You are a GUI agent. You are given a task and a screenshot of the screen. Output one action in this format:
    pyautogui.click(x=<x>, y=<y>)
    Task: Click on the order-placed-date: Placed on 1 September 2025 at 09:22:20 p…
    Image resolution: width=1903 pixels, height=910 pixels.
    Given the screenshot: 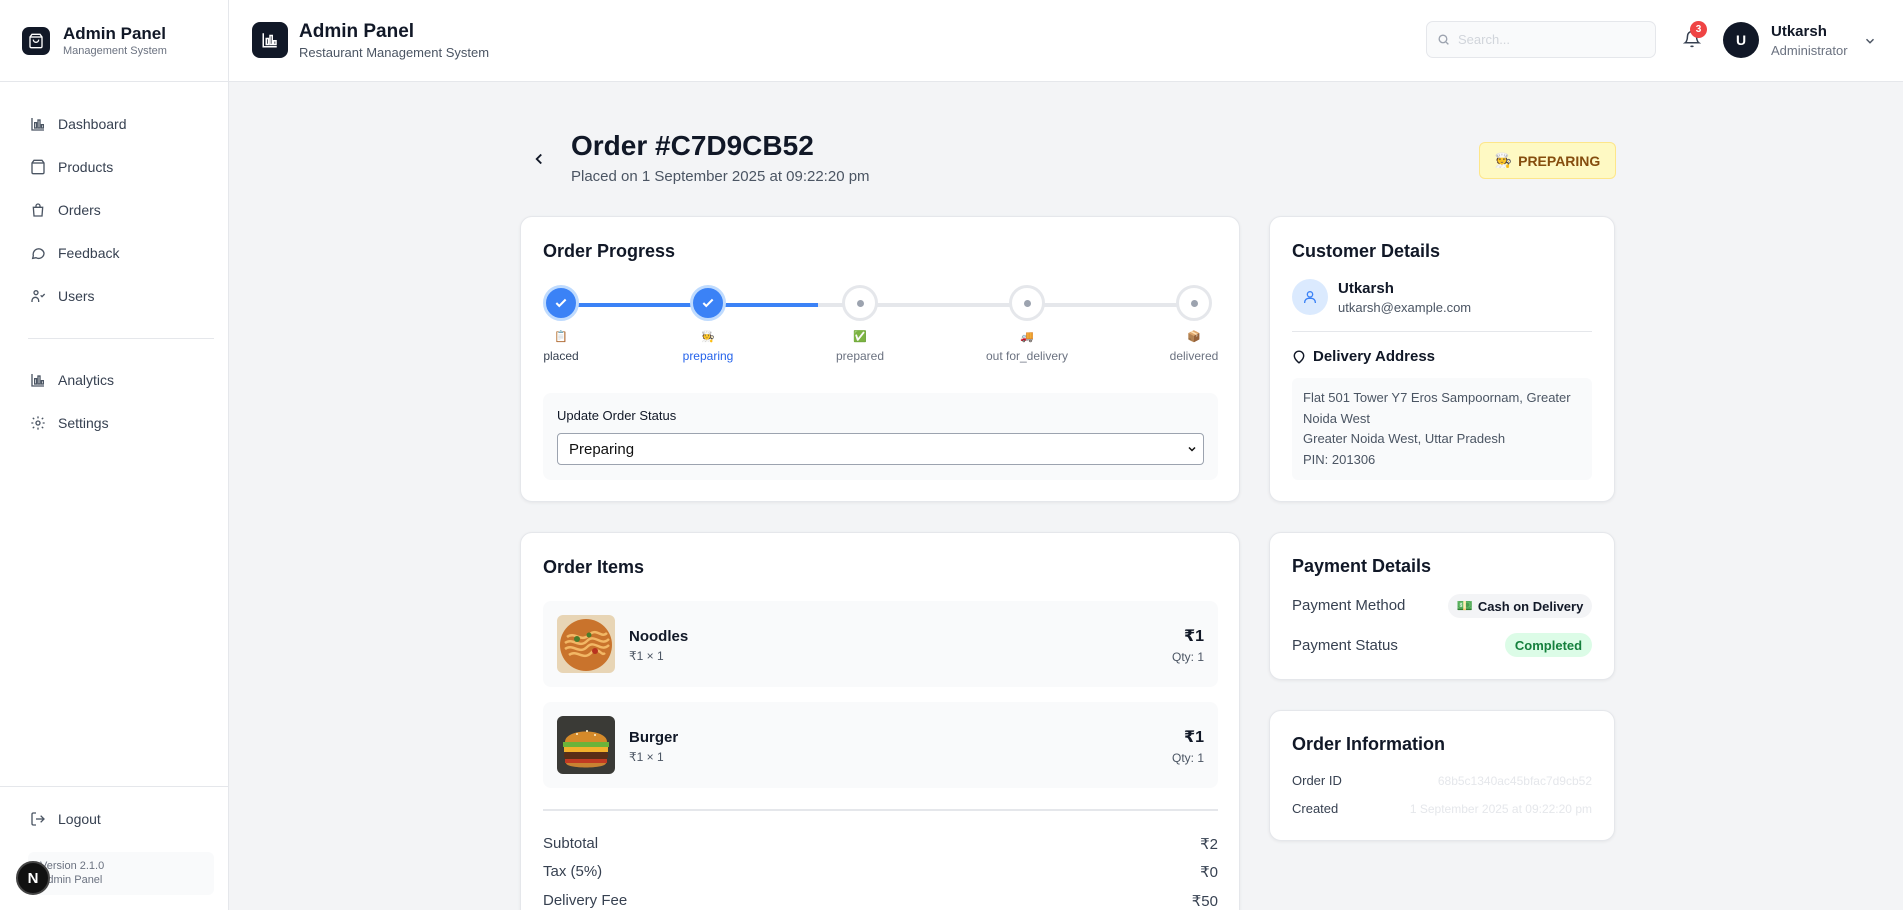 What is the action you would take?
    pyautogui.click(x=720, y=176)
    